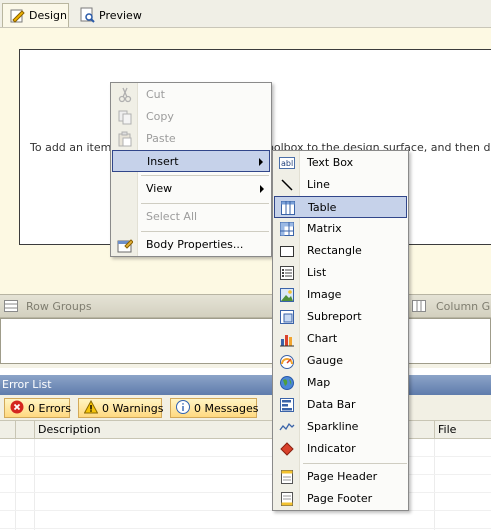  I want to click on submenu-item-page-header: Page Header, so click(340, 477).